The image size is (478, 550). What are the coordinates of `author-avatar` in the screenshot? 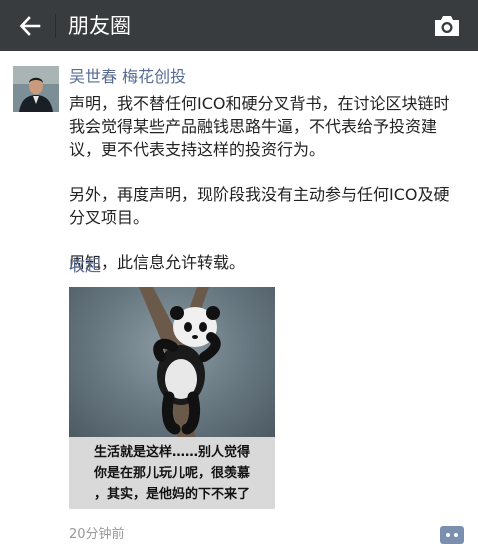 It's located at (36, 89).